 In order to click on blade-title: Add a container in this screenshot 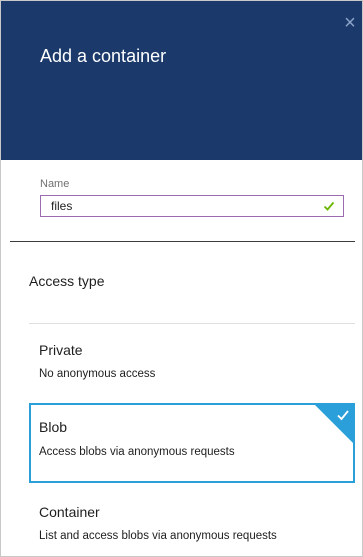, I will do `click(103, 56)`.